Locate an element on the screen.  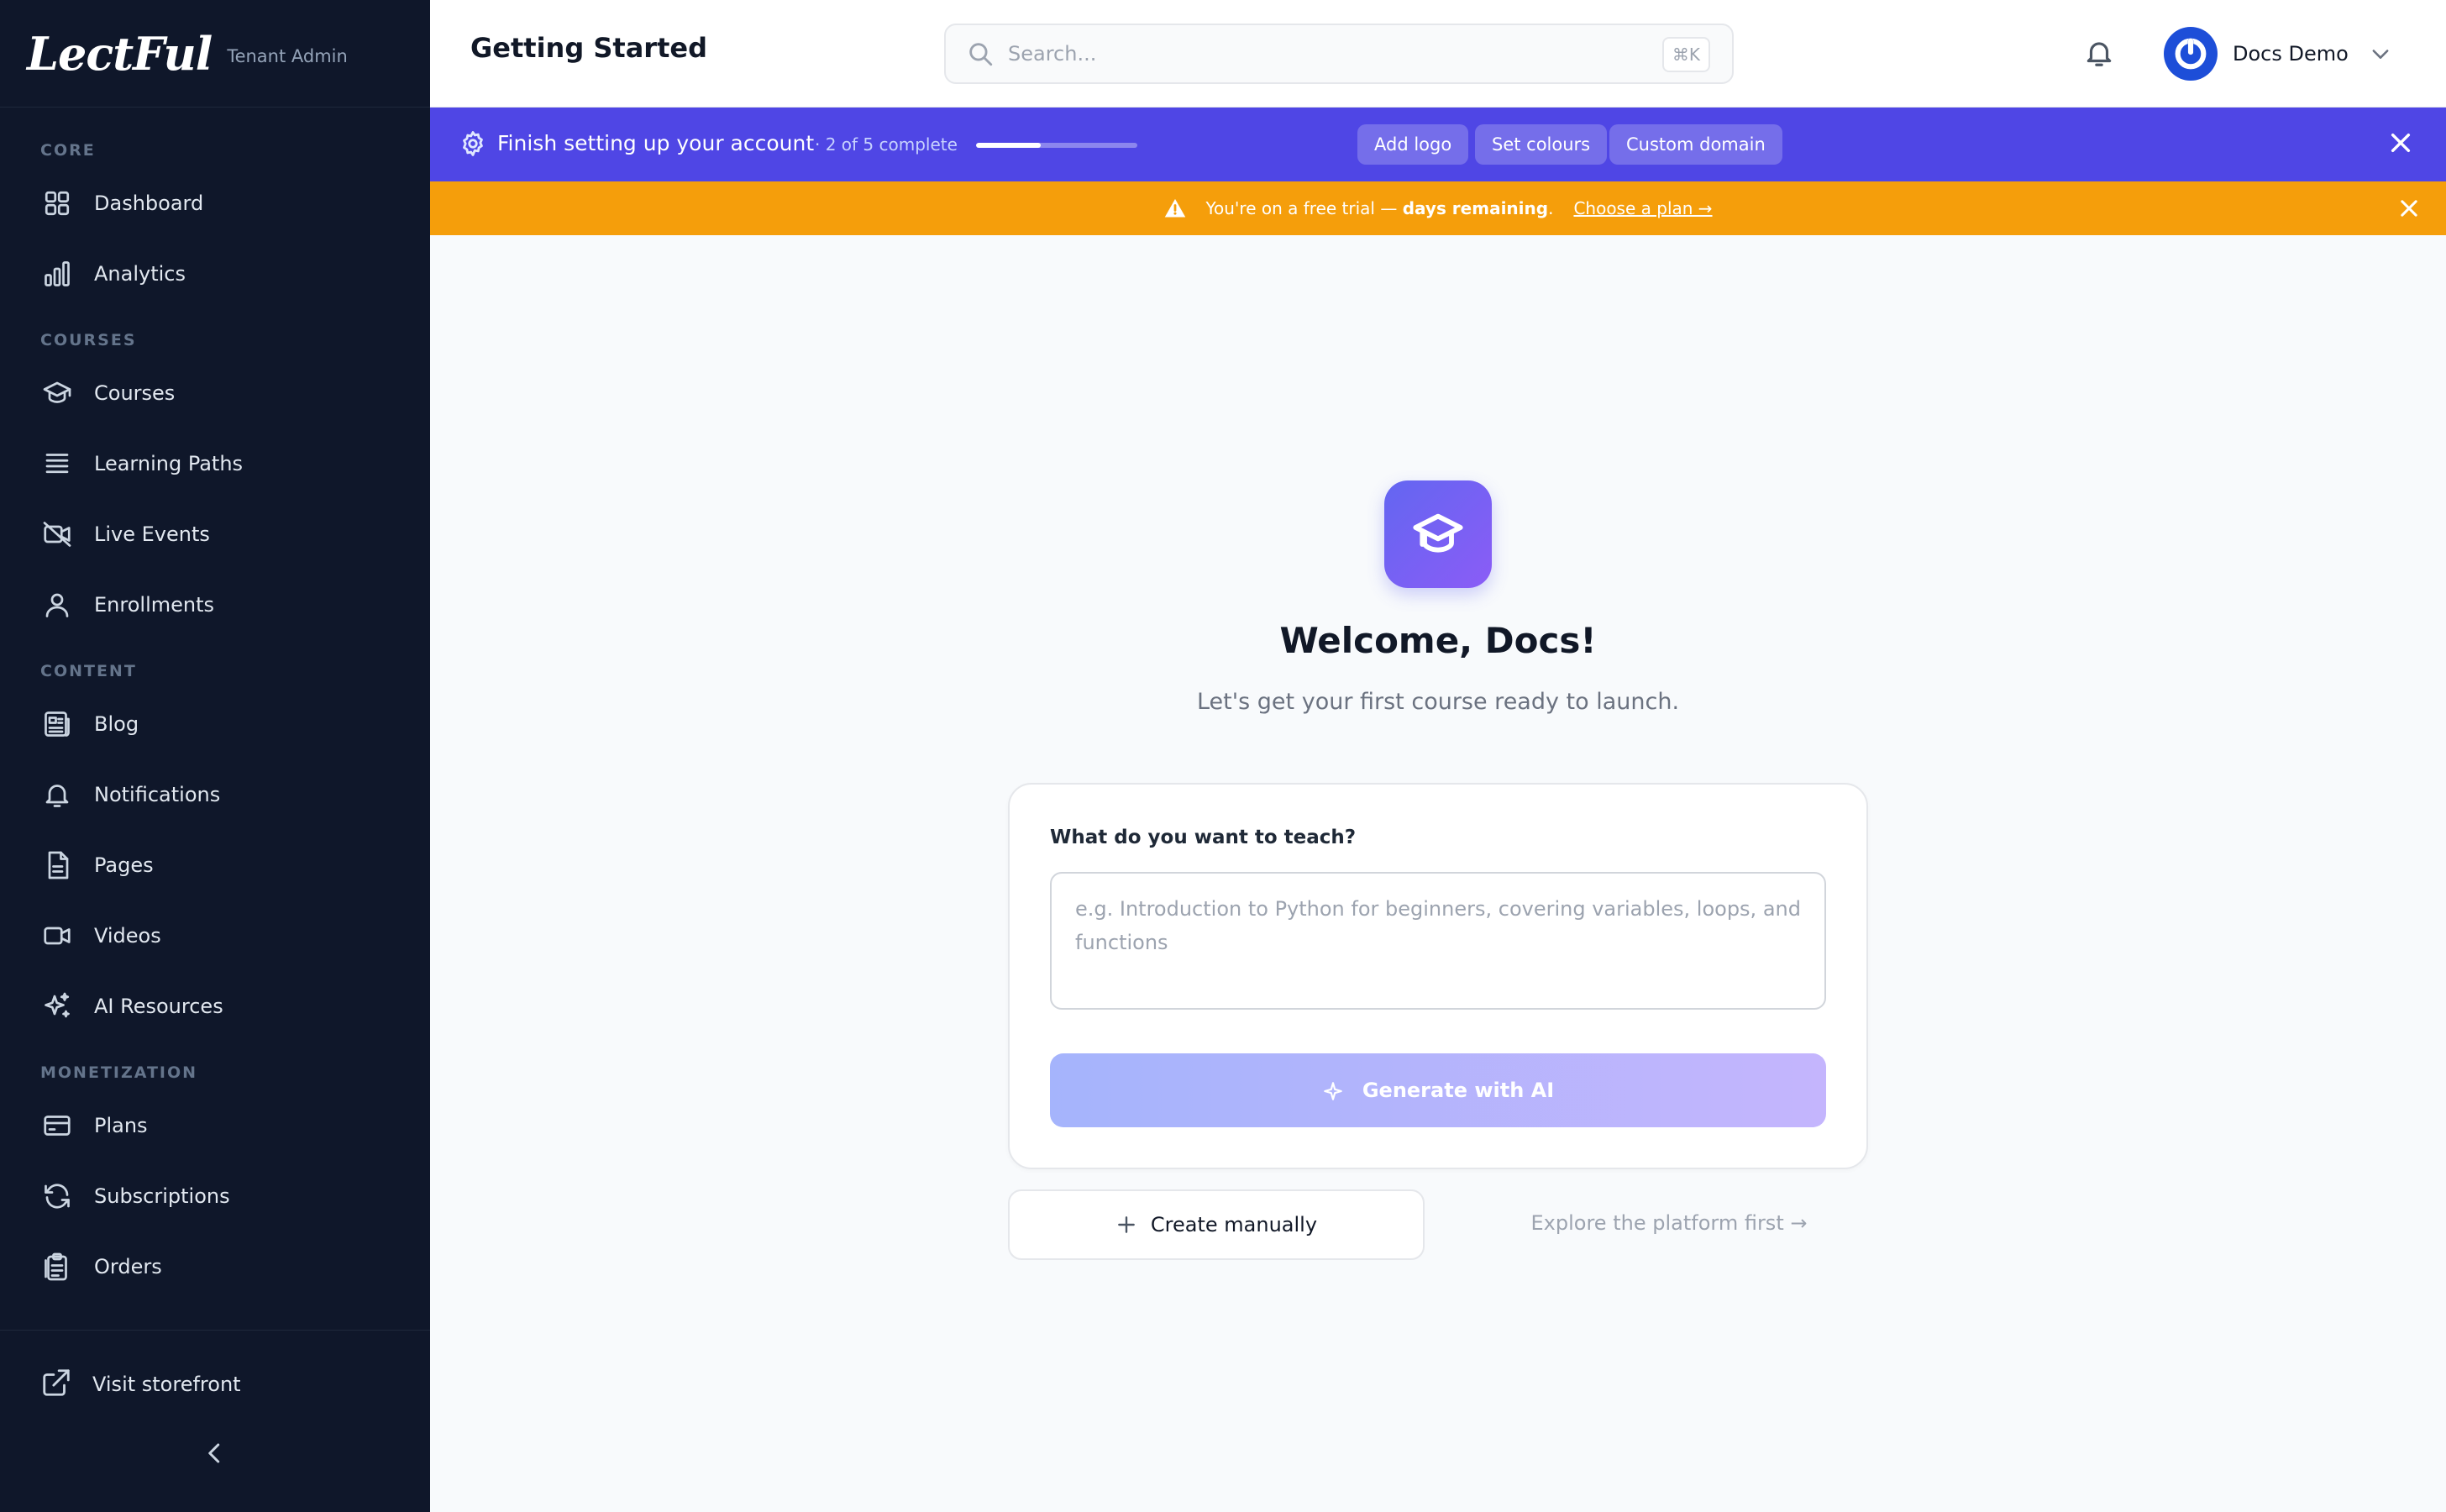
sidebar-item-videos: Videos is located at coordinates (215, 935).